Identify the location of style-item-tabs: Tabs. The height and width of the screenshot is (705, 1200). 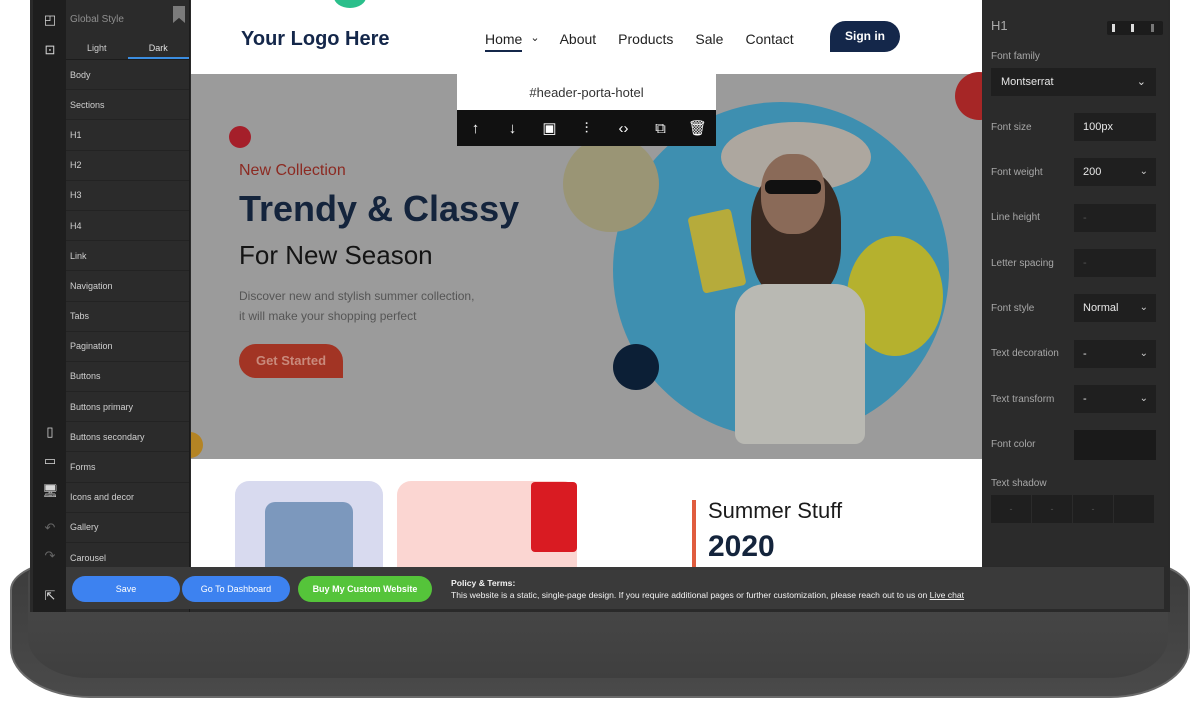
(127, 317).